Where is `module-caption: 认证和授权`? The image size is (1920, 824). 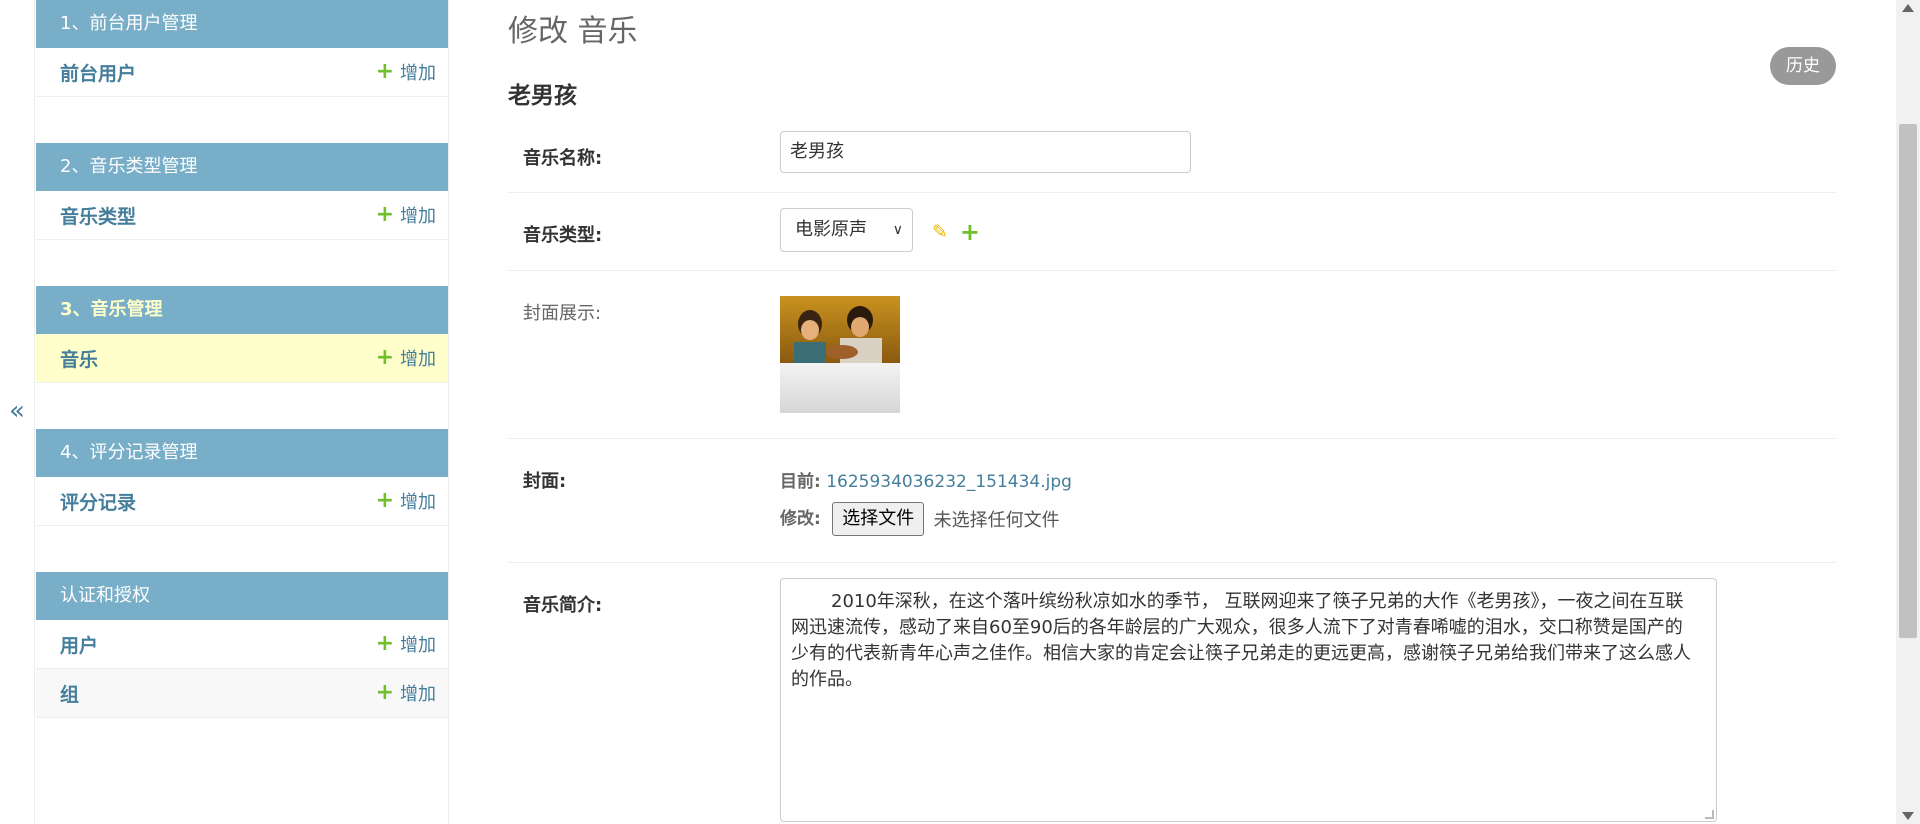 module-caption: 认证和授权 is located at coordinates (242, 596).